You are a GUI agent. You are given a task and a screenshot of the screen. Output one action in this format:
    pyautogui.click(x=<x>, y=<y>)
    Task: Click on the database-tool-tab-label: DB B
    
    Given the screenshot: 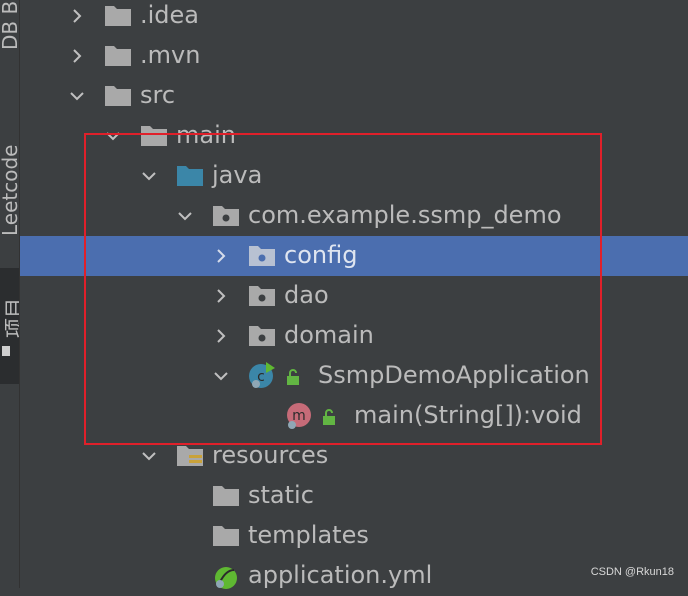 What is the action you would take?
    pyautogui.click(x=9, y=25)
    